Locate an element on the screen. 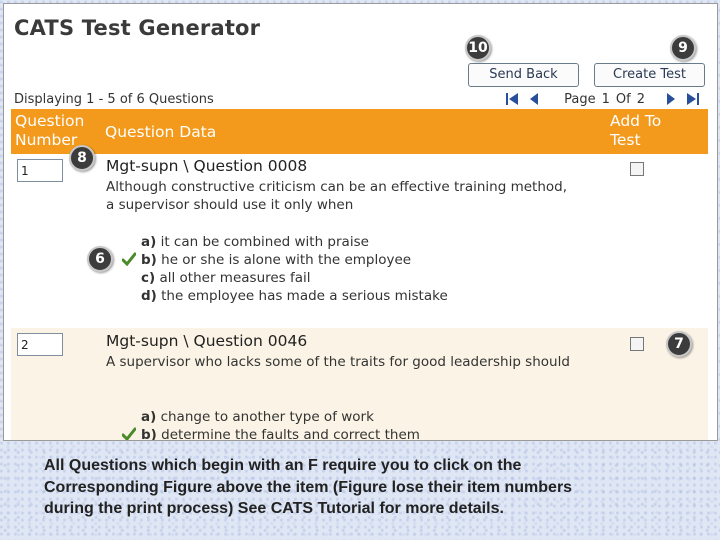  prev-page-icon is located at coordinates (534, 99).